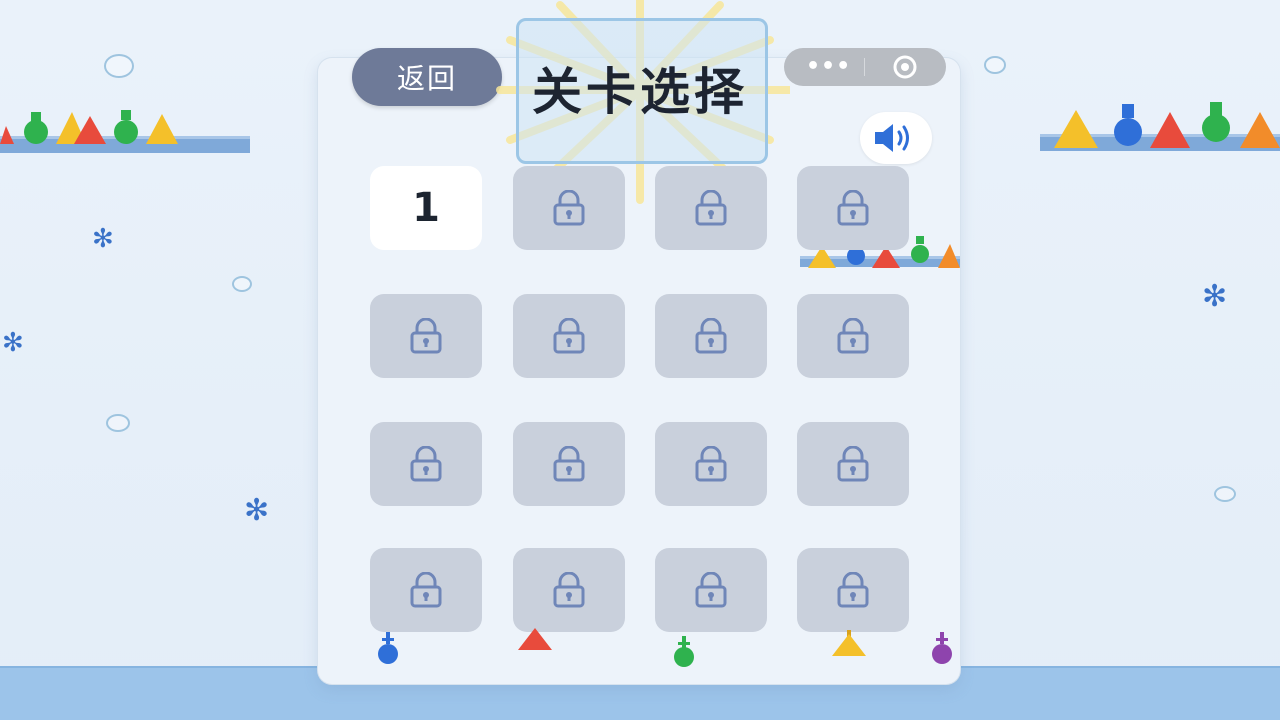 This screenshot has width=1280, height=720. I want to click on level-tile: 1, so click(426, 208).